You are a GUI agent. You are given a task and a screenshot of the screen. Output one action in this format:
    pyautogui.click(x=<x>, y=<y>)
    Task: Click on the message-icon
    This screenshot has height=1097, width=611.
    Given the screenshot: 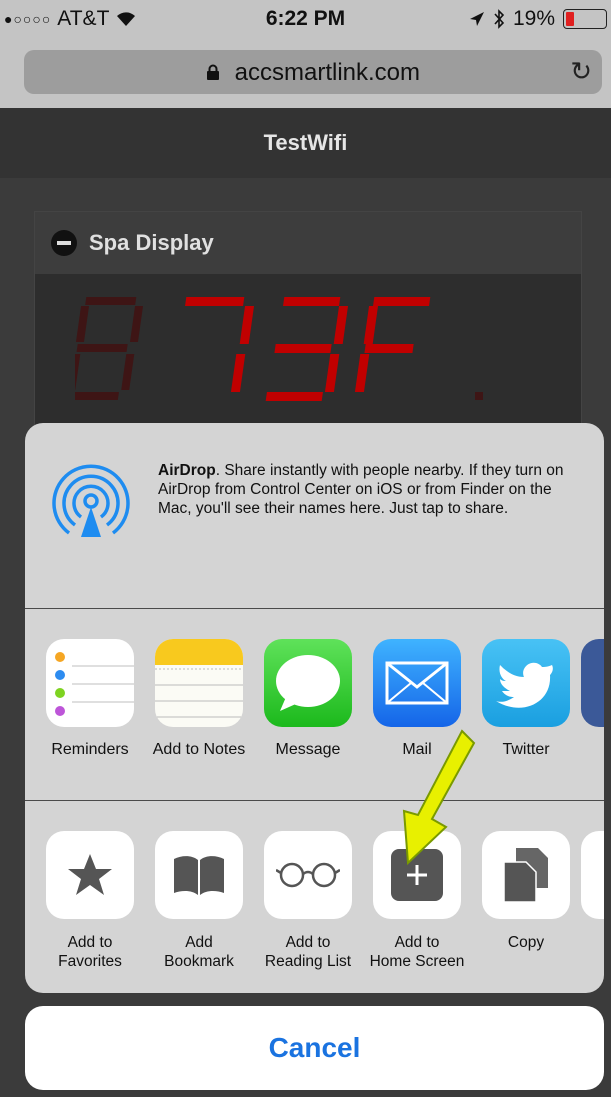 What is the action you would take?
    pyautogui.click(x=308, y=683)
    